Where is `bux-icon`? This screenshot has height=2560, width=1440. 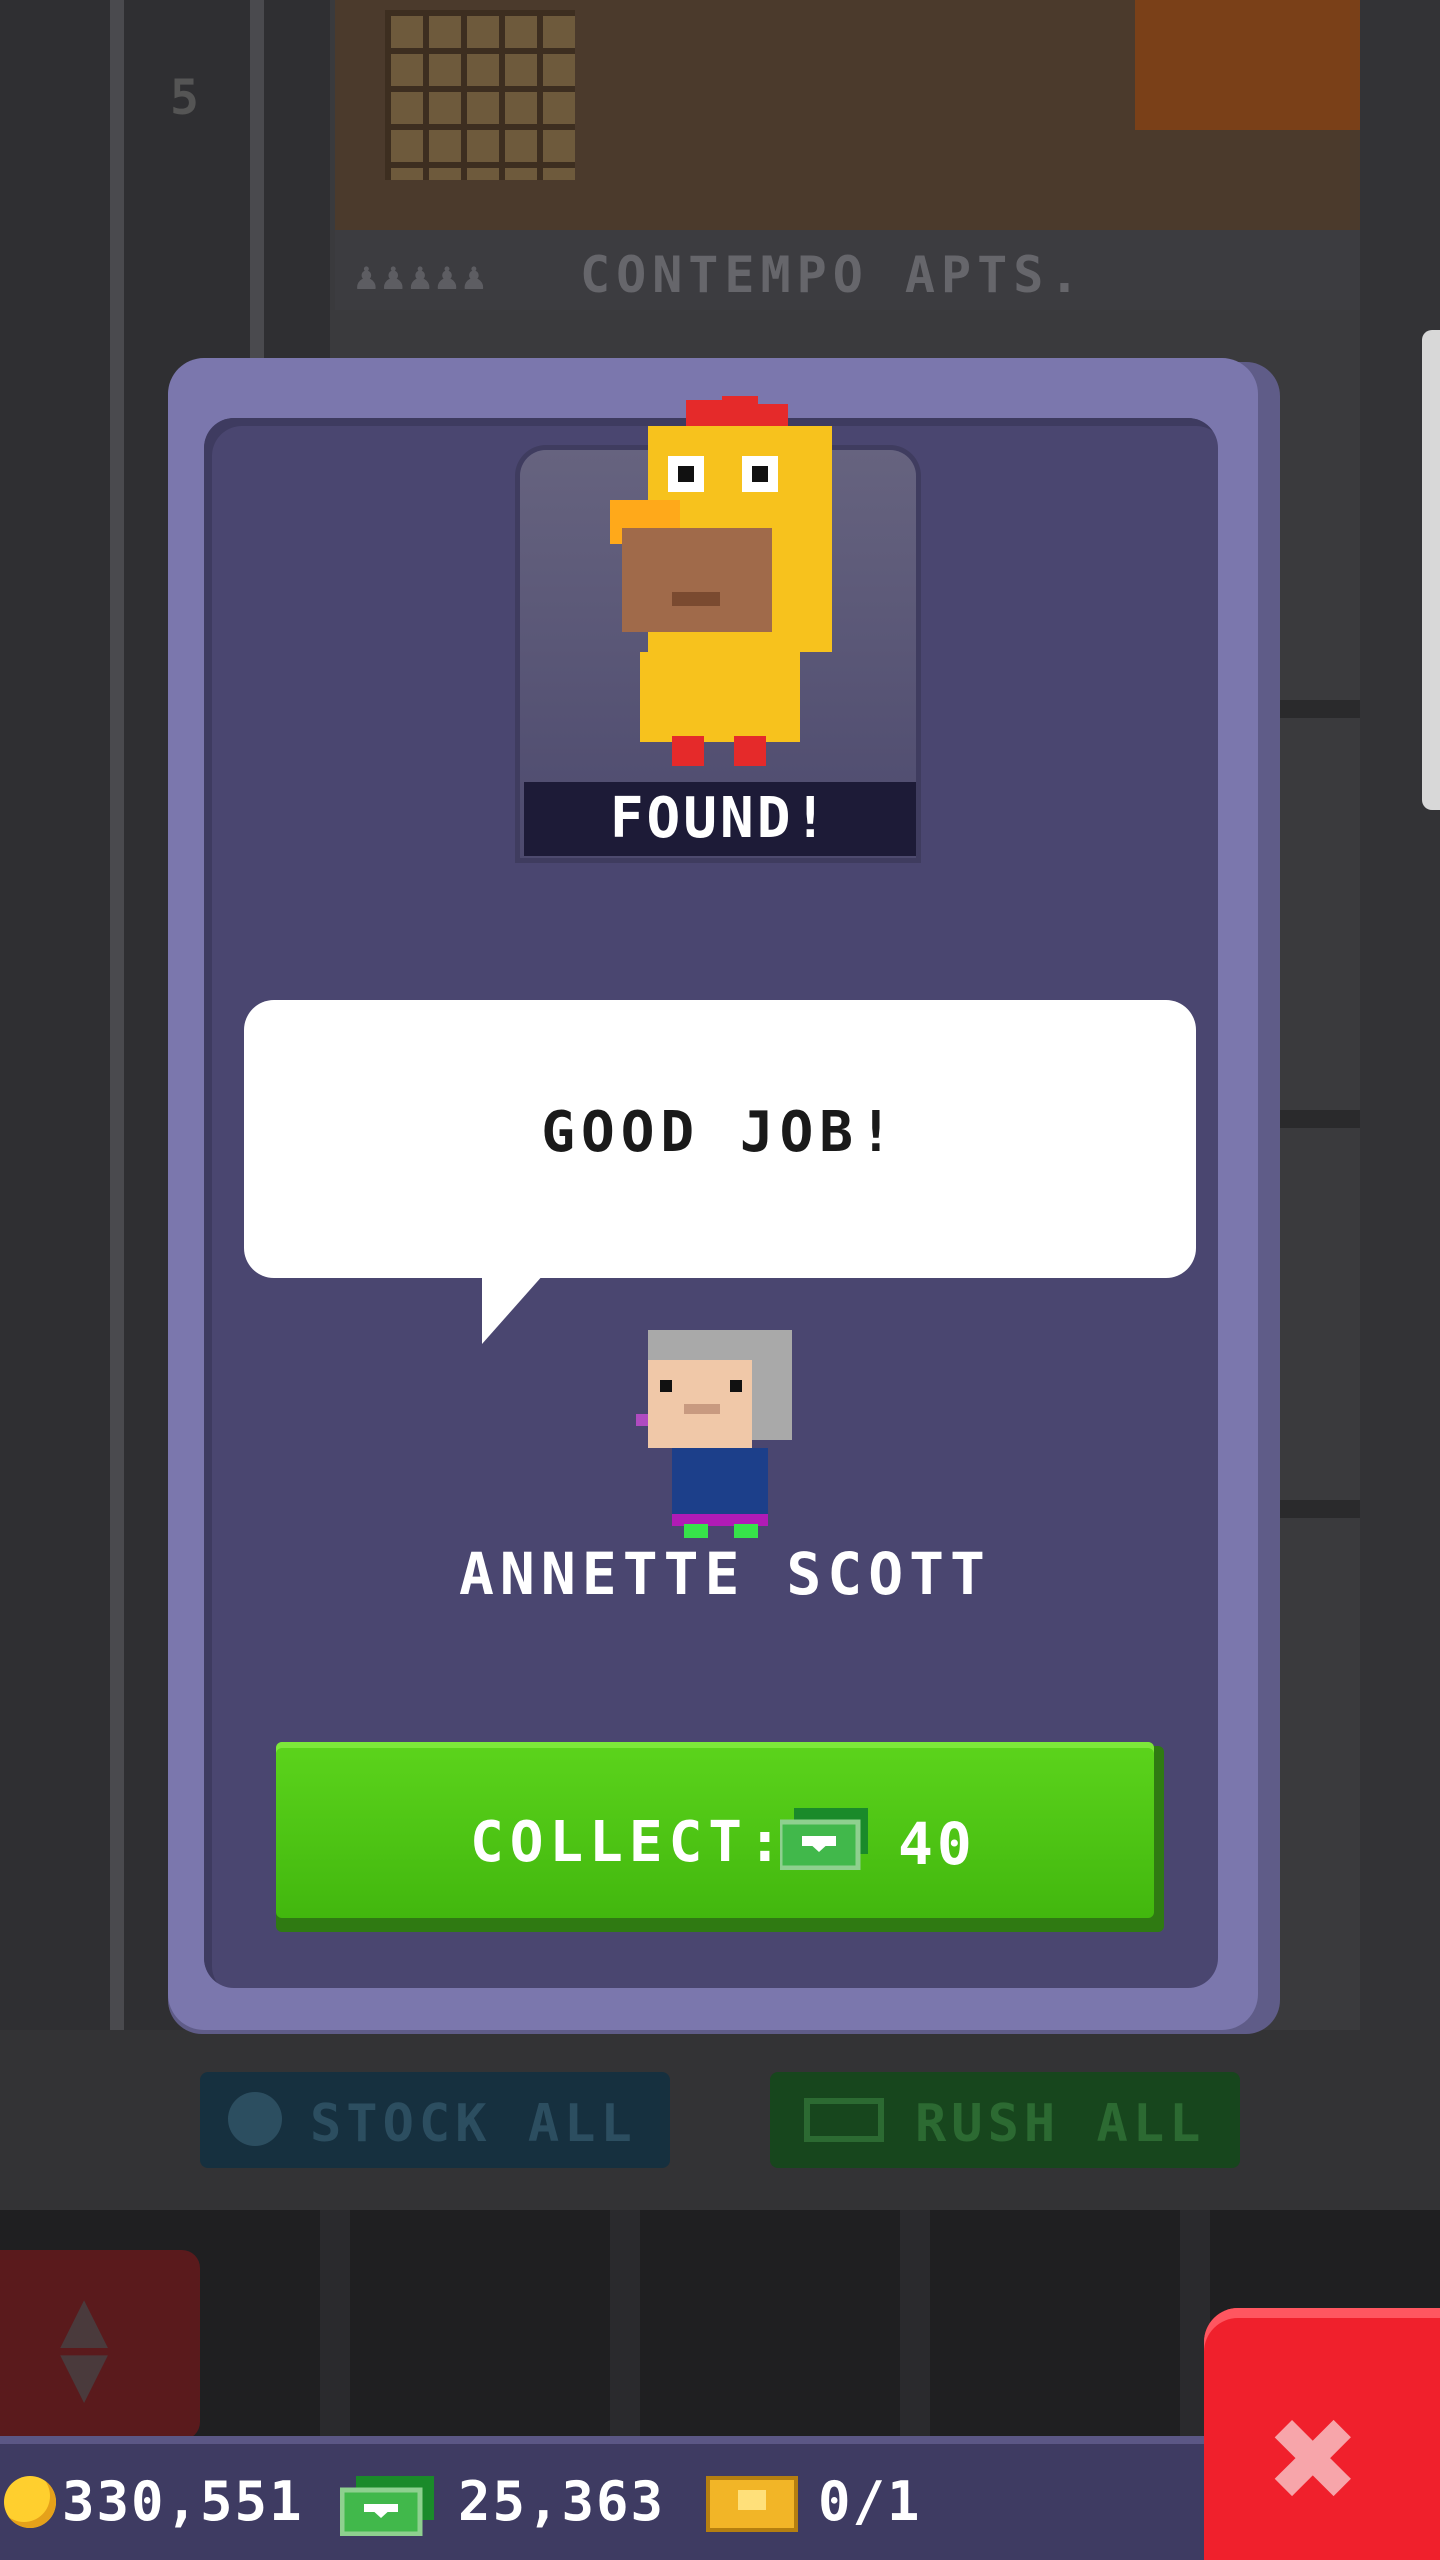 bux-icon is located at coordinates (844, 2120).